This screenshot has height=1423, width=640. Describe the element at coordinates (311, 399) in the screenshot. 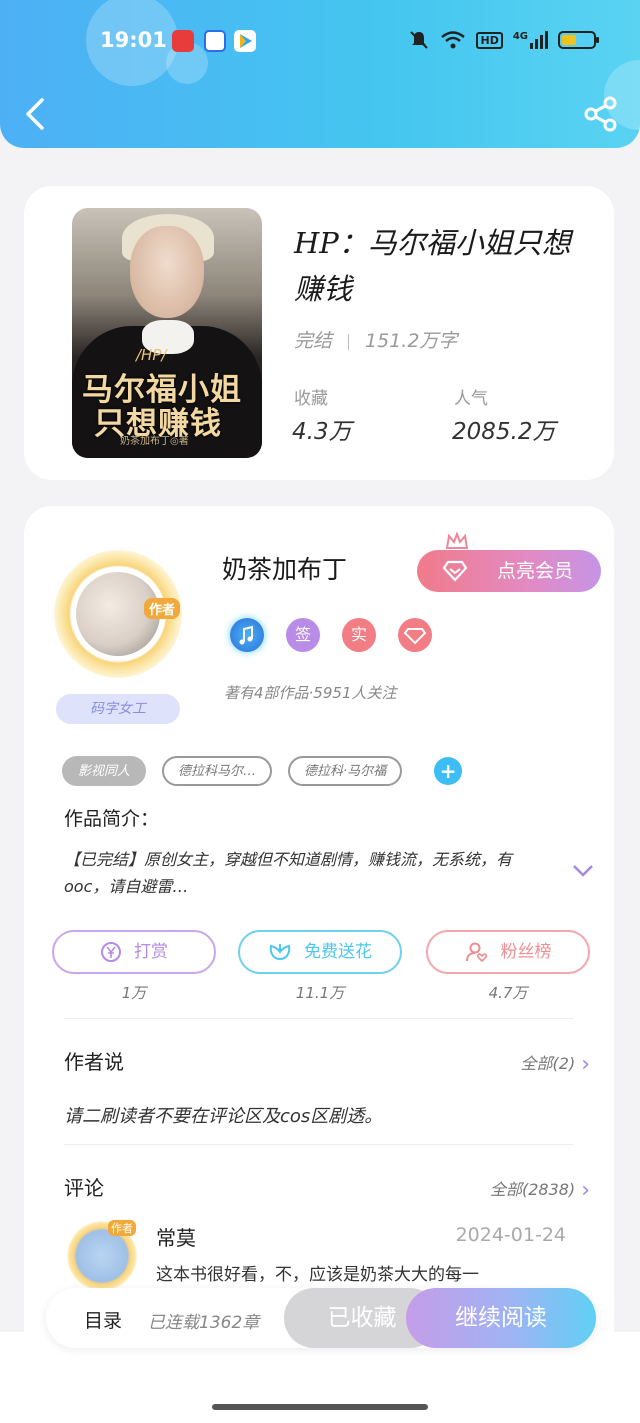

I see `favorites-label: 收藏` at that location.